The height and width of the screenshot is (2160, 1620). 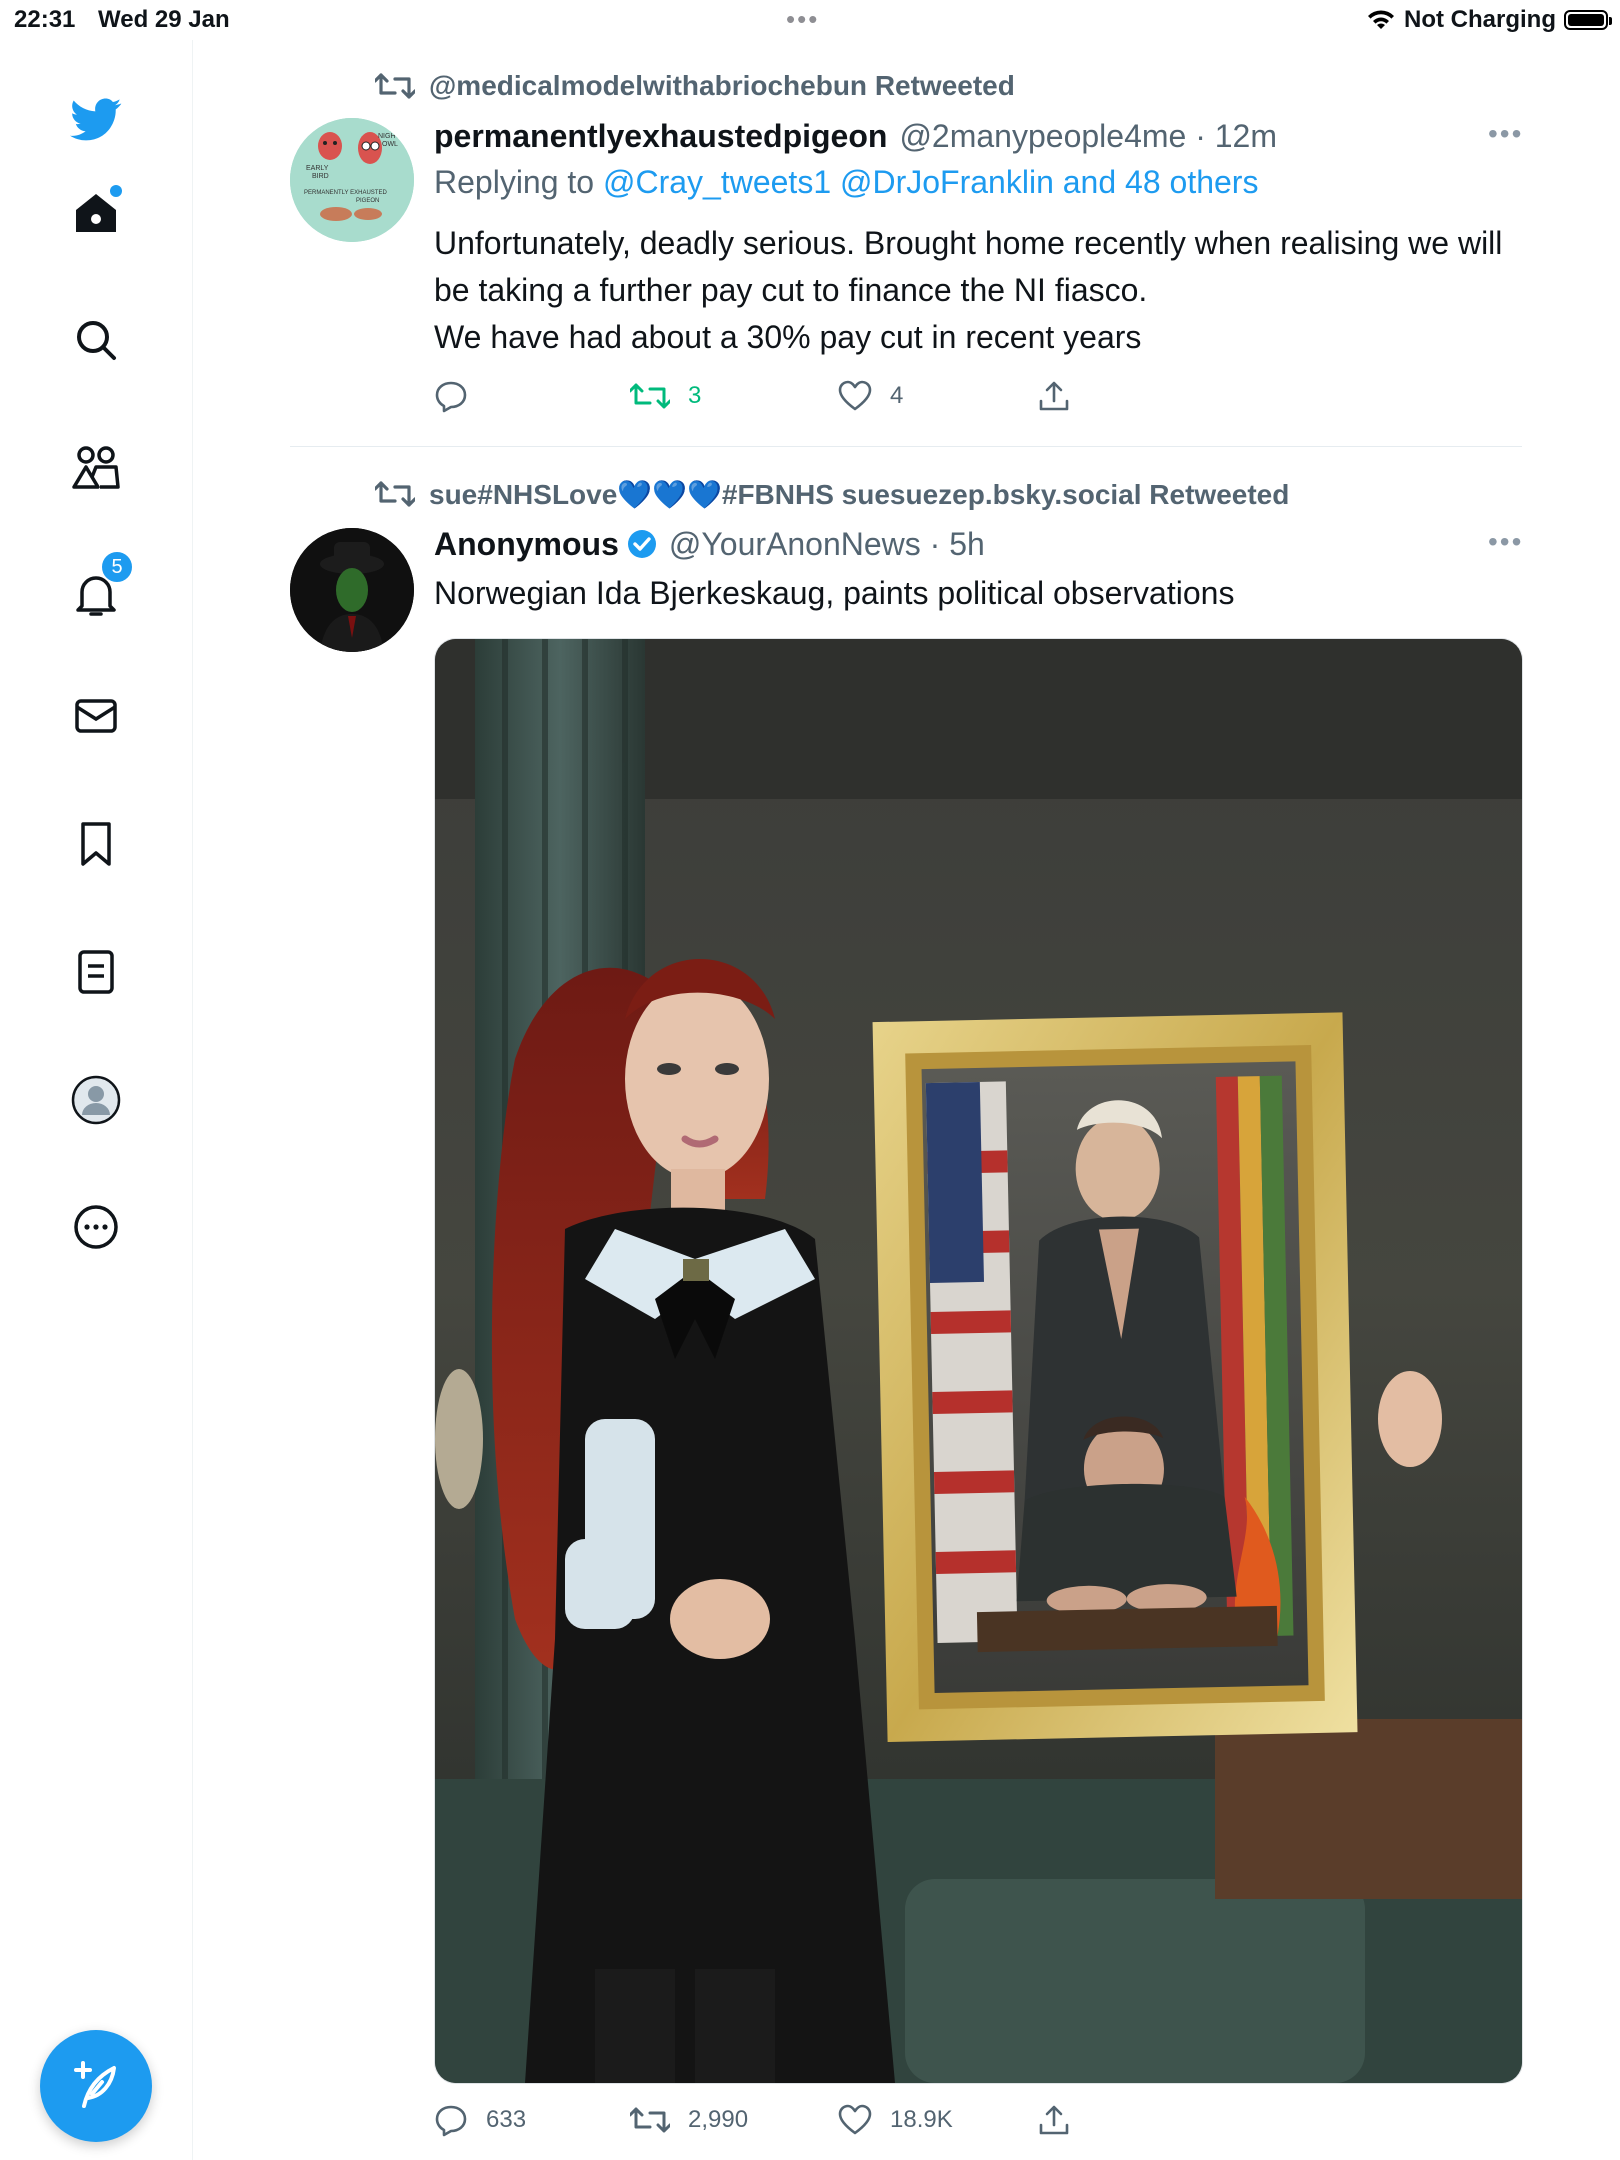 I want to click on handle-and-time: @YourAnonNews · 5h, so click(x=827, y=544).